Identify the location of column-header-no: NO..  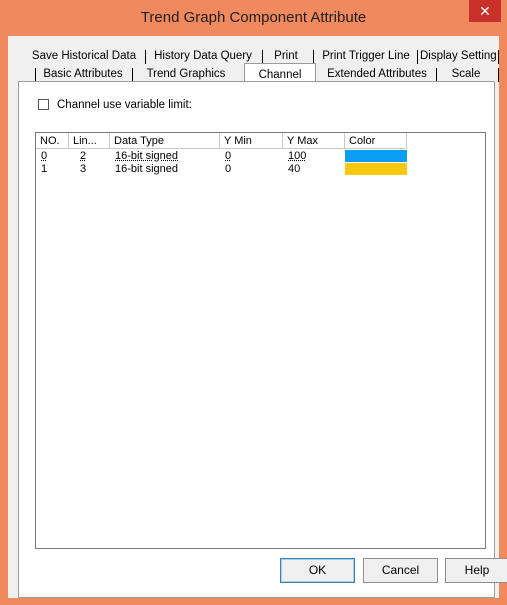
(52, 141).